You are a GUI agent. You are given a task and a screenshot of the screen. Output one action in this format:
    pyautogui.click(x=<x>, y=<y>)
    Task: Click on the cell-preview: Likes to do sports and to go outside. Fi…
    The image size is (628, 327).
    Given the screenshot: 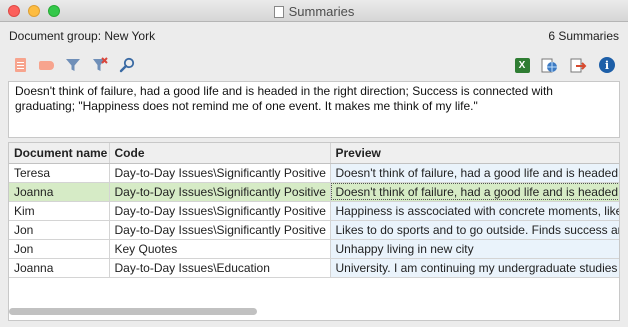 What is the action you would take?
    pyautogui.click(x=474, y=230)
    